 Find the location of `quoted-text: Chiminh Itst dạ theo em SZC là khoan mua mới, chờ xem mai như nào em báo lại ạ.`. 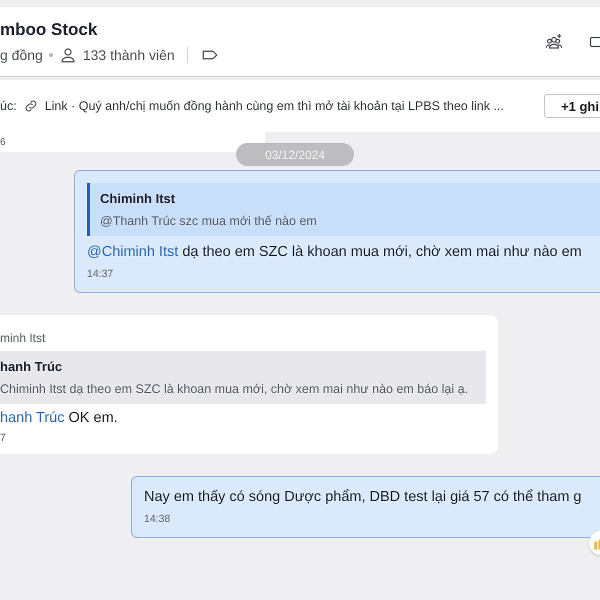

quoted-text: Chiminh Itst dạ theo em SZC là khoan mua mới, chờ xem mai như nào em báo lại ạ. is located at coordinates (235, 389).